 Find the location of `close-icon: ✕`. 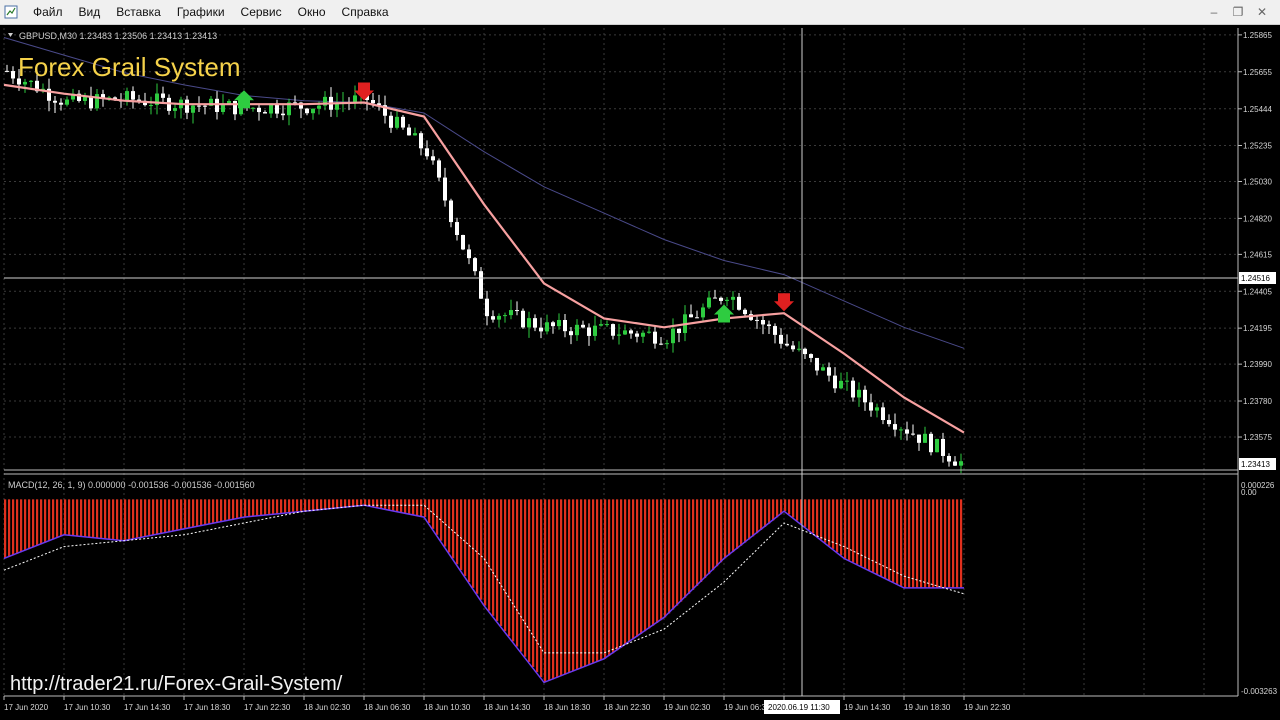

close-icon: ✕ is located at coordinates (1262, 12).